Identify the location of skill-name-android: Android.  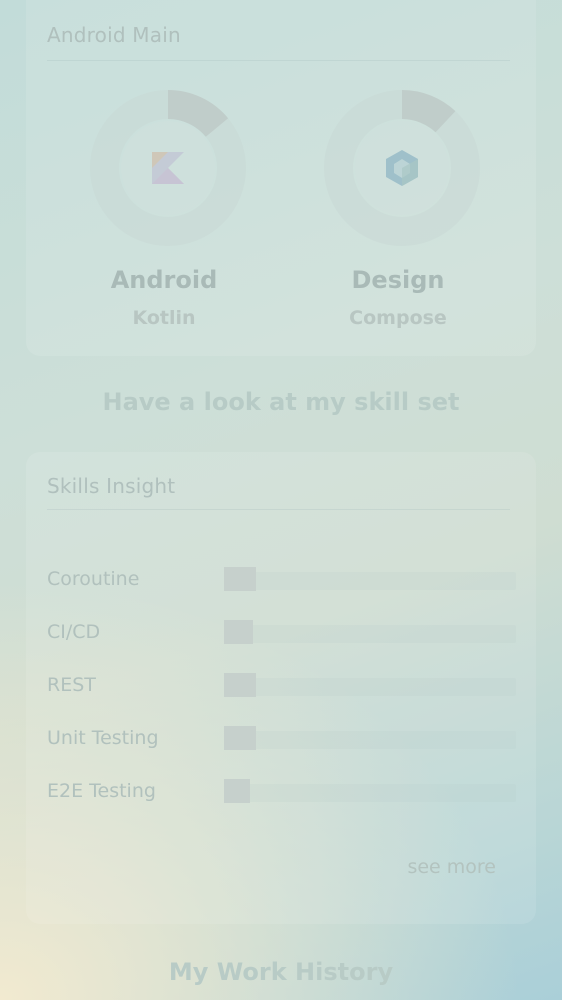
(164, 280).